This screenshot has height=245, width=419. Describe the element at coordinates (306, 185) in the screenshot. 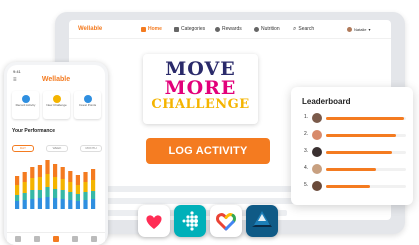

I see `leaderboard-rank: 5.` at that location.